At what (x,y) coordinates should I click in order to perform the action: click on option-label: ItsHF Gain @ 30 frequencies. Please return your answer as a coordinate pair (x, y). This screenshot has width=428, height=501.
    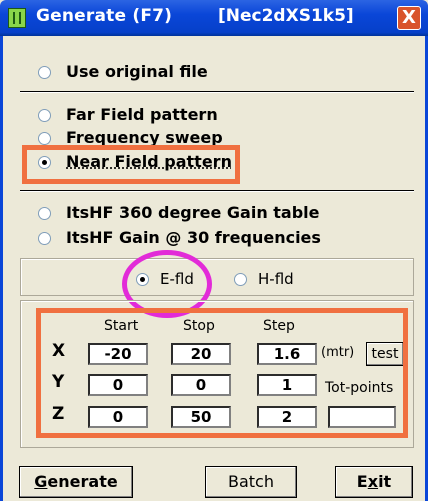
    Looking at the image, I should click on (193, 237).